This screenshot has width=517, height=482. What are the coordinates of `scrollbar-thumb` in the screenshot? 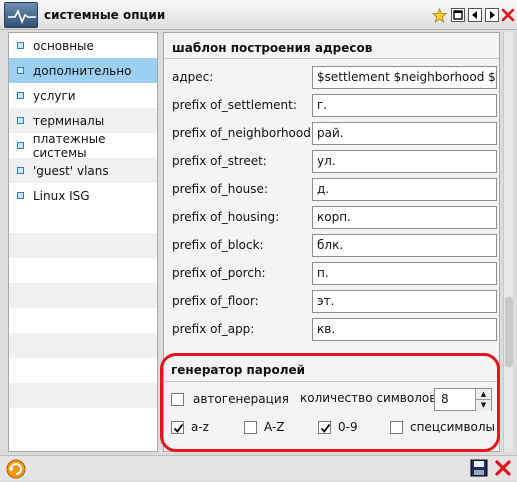 It's located at (509, 332).